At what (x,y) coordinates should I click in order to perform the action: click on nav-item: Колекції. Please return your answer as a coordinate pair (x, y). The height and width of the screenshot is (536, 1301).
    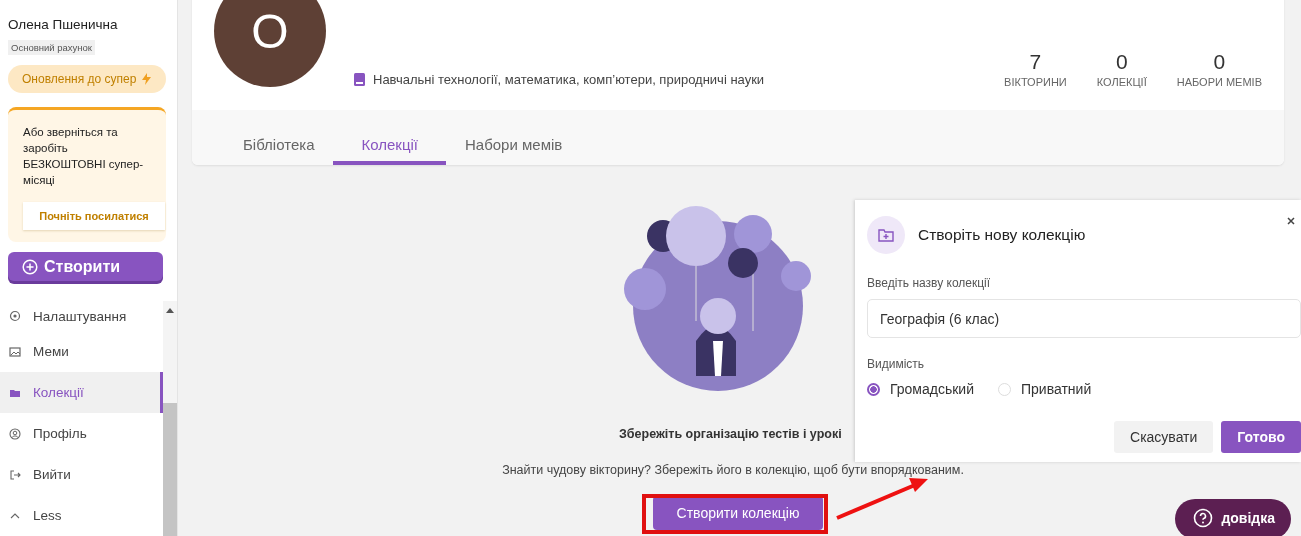
    Looking at the image, I should click on (81, 392).